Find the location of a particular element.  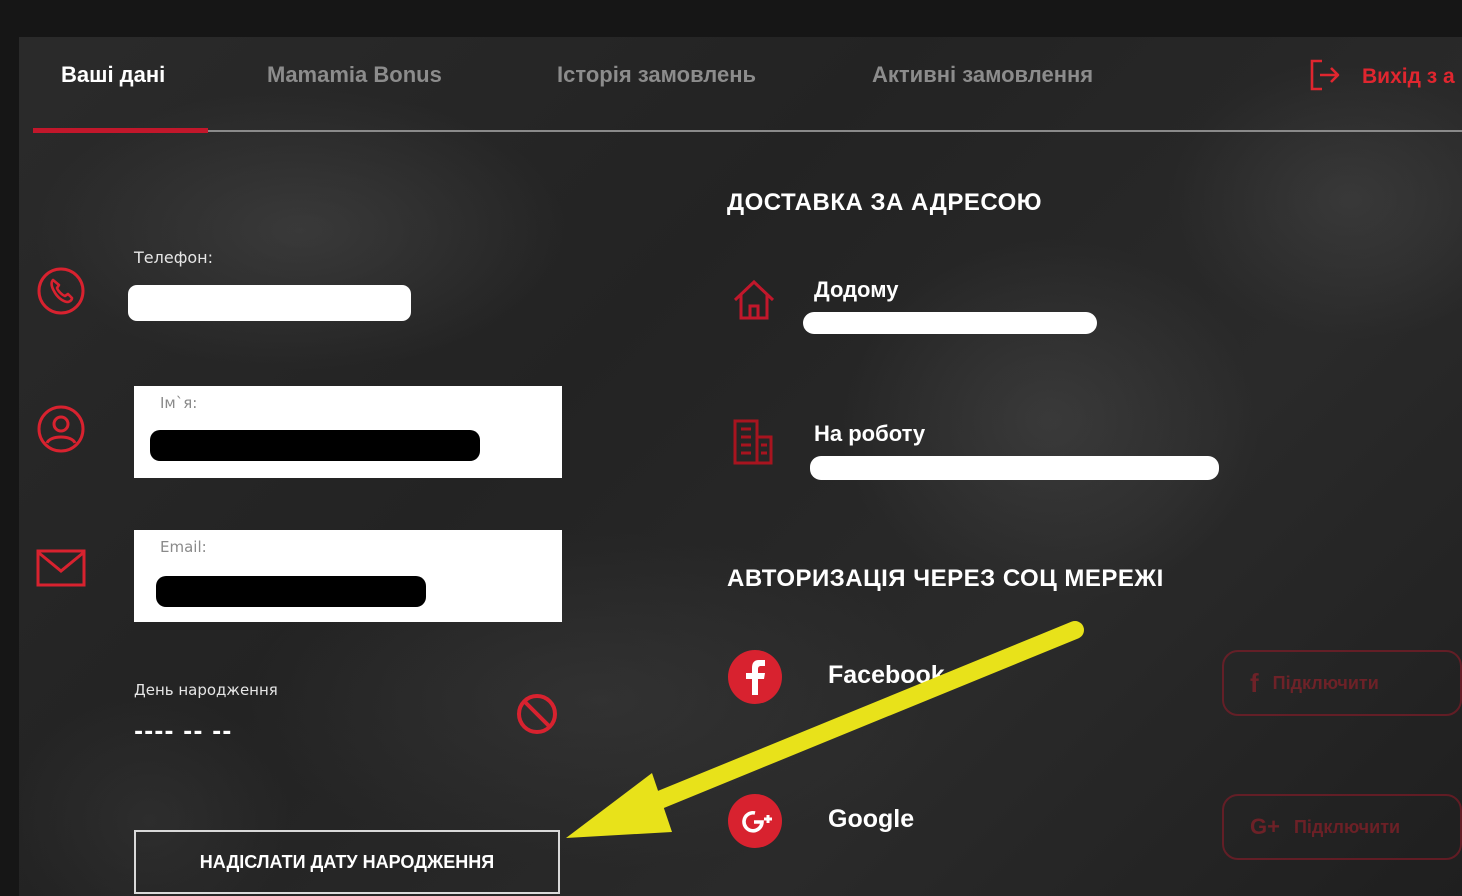

home-address-input is located at coordinates (950, 323).